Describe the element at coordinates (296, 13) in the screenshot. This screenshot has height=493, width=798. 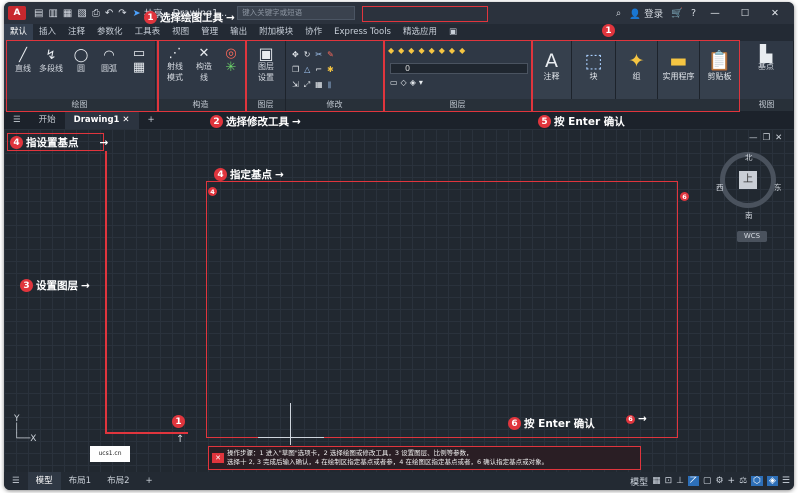
I see `search-input: 键入关键字或短语` at that location.